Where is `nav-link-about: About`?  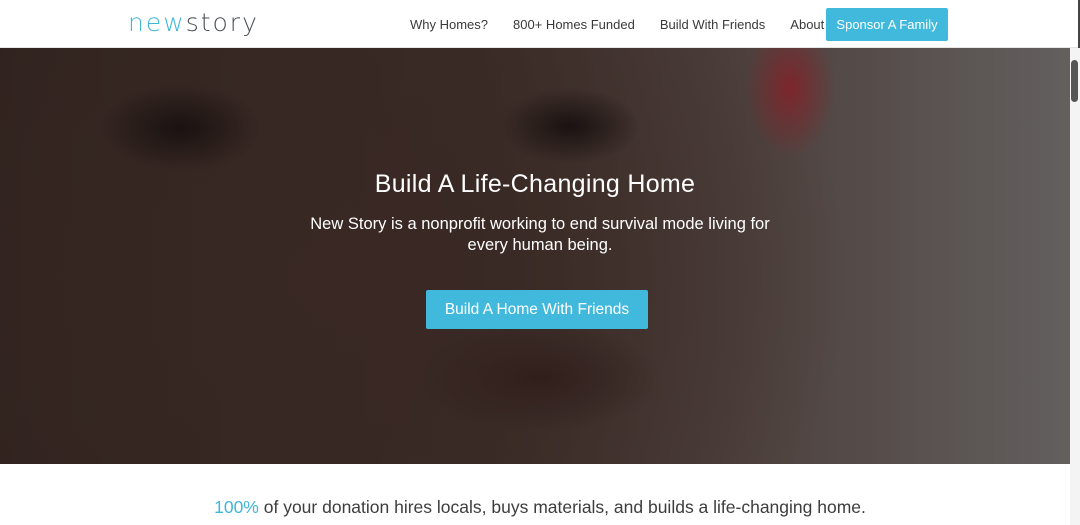 nav-link-about: About is located at coordinates (807, 24).